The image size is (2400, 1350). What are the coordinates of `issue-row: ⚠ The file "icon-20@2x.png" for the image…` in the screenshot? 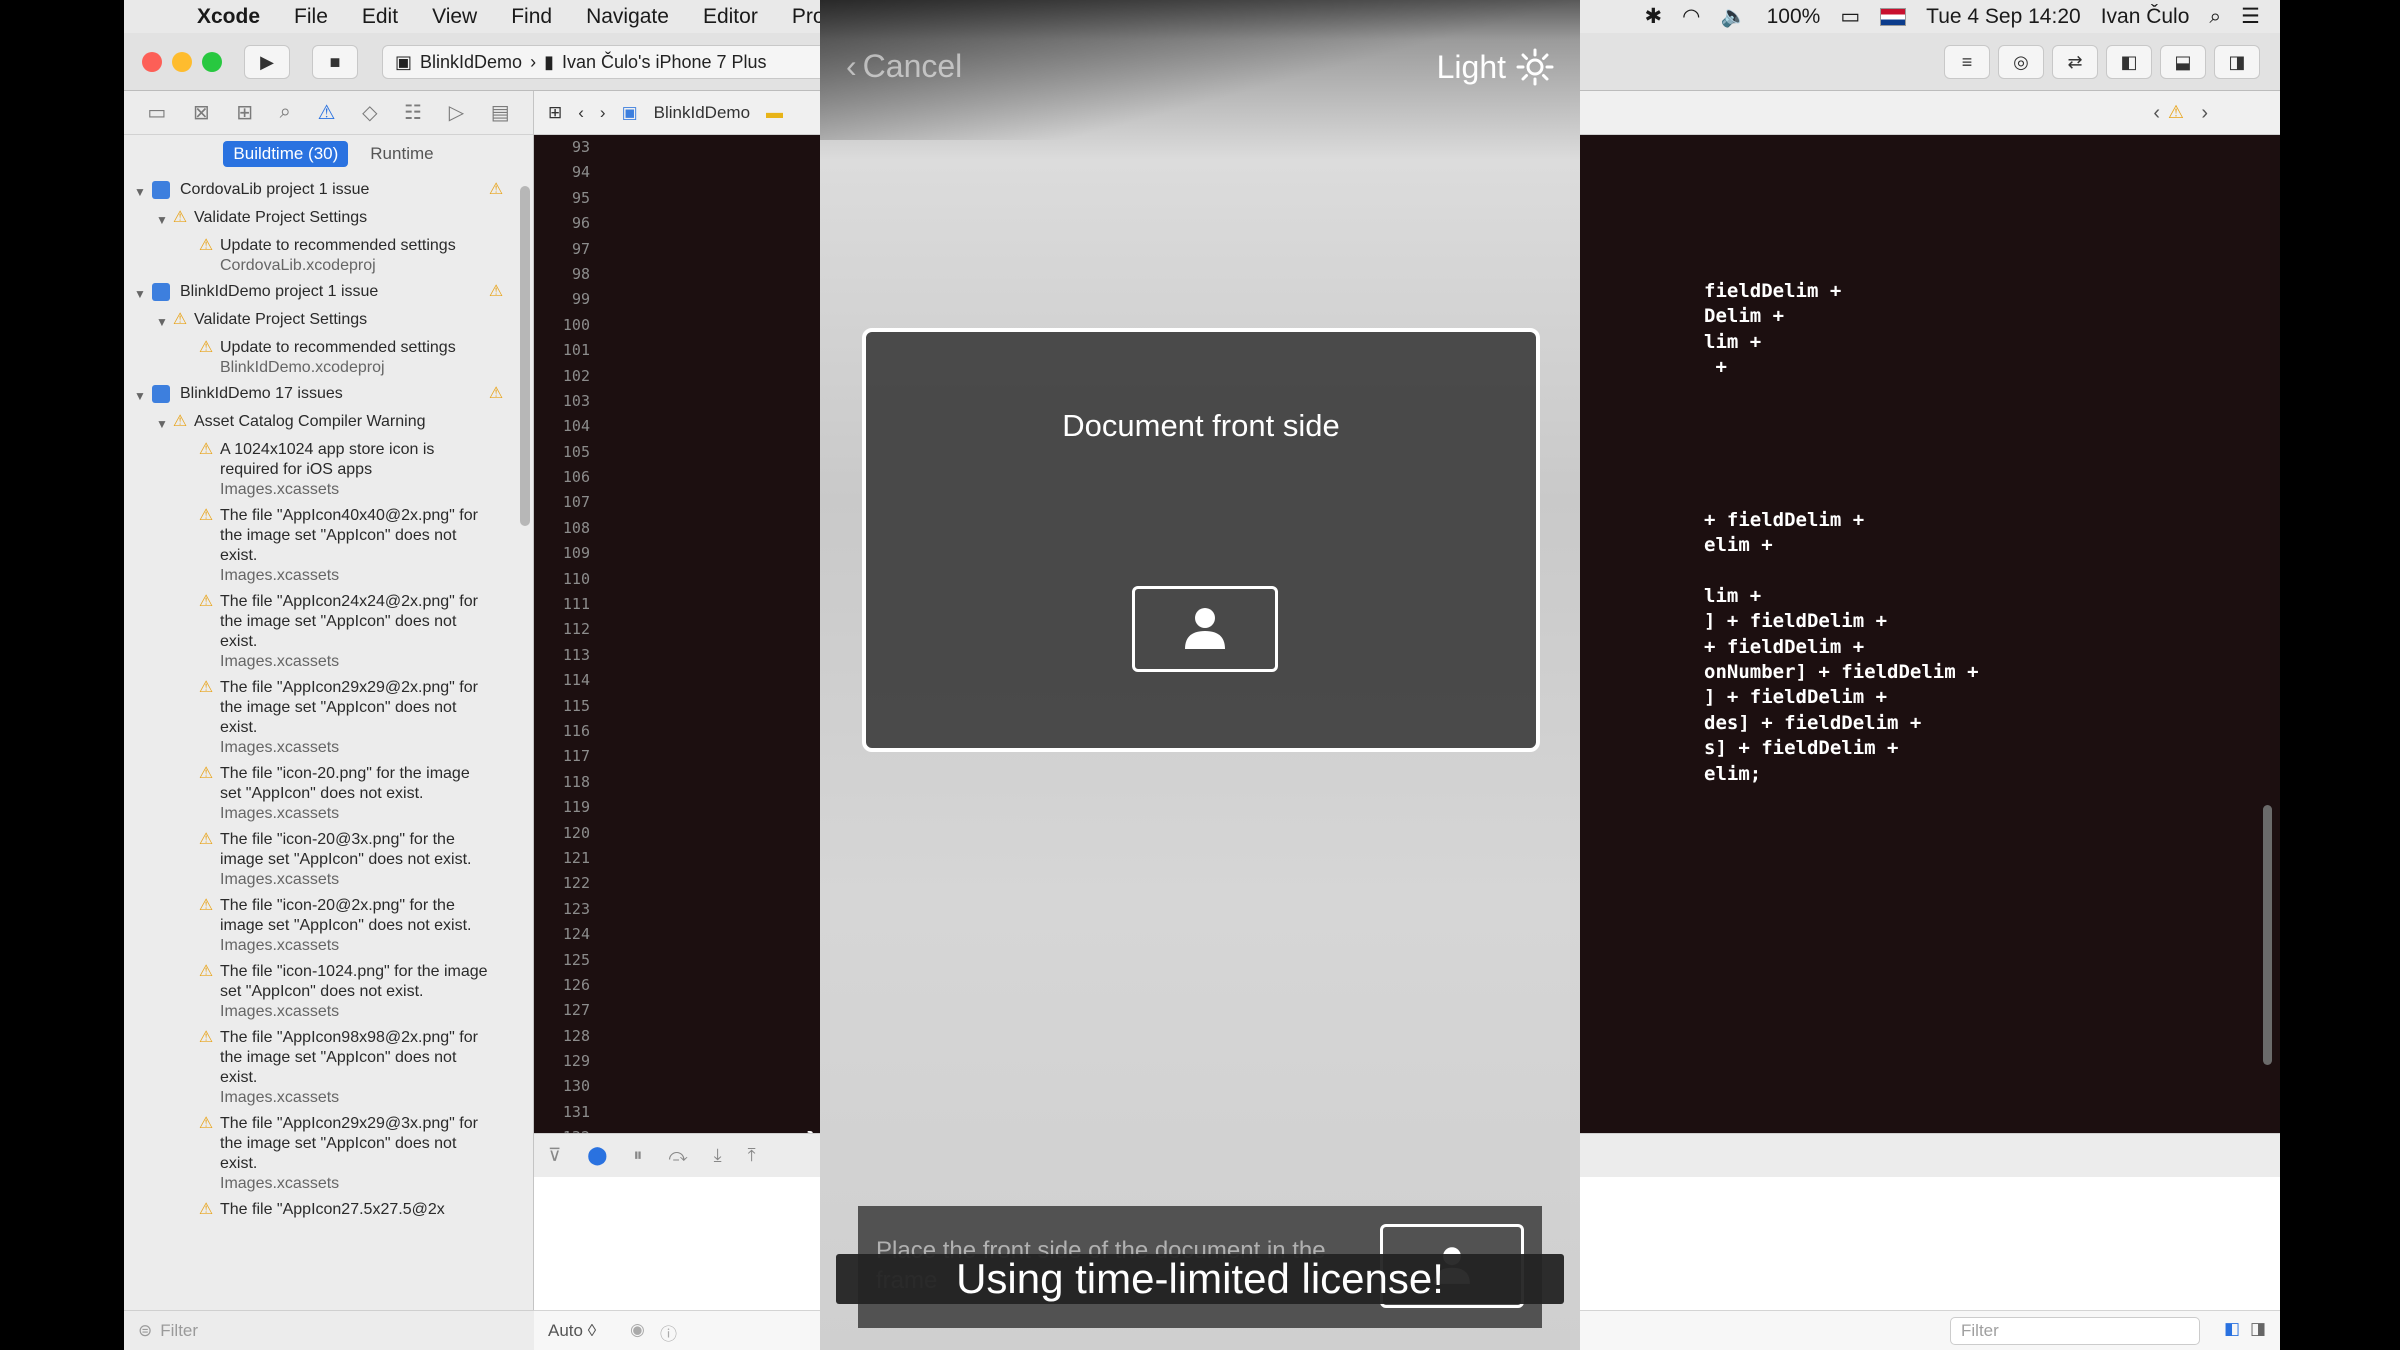 It's located at (322, 926).